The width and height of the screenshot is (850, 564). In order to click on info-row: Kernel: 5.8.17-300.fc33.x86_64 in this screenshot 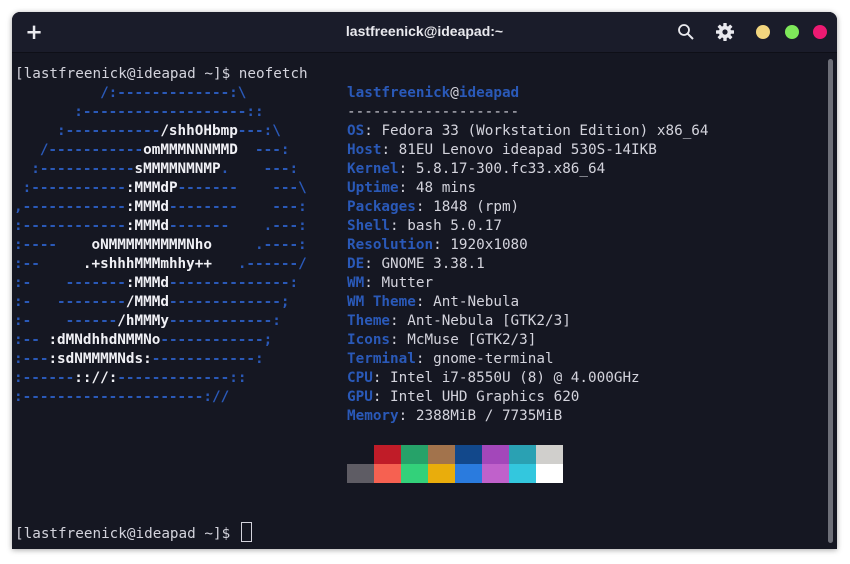, I will do `click(476, 169)`.